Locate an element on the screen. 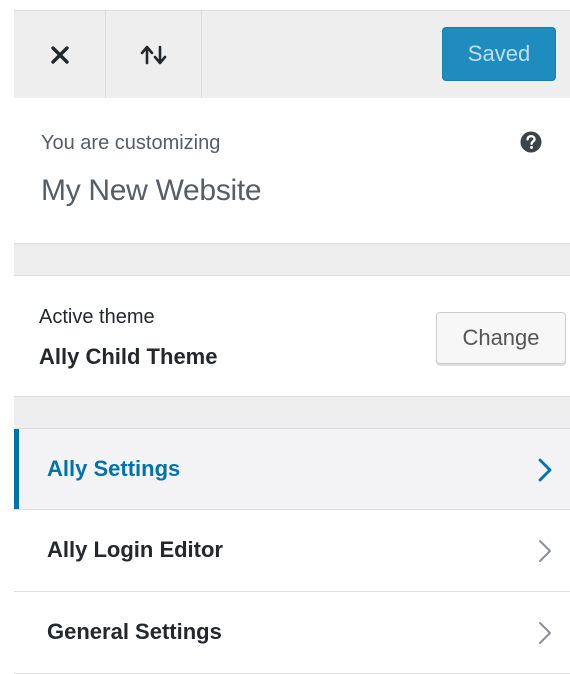 This screenshot has width=570, height=674. section-ally-settings: Ally Settings is located at coordinates (292, 469).